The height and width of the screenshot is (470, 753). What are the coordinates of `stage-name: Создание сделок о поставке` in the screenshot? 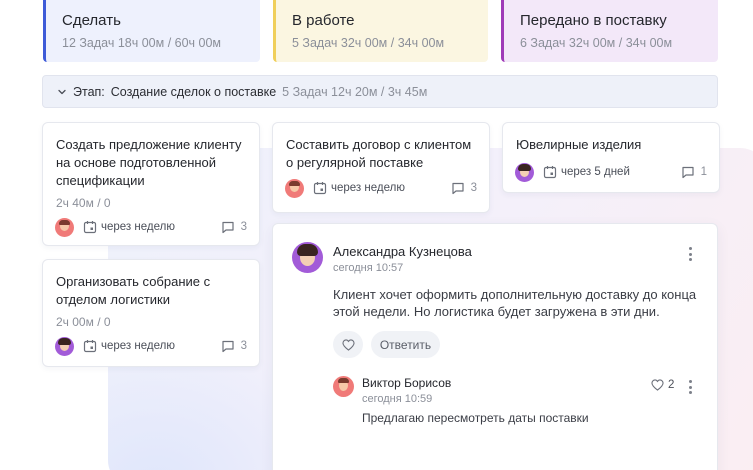 It's located at (193, 91).